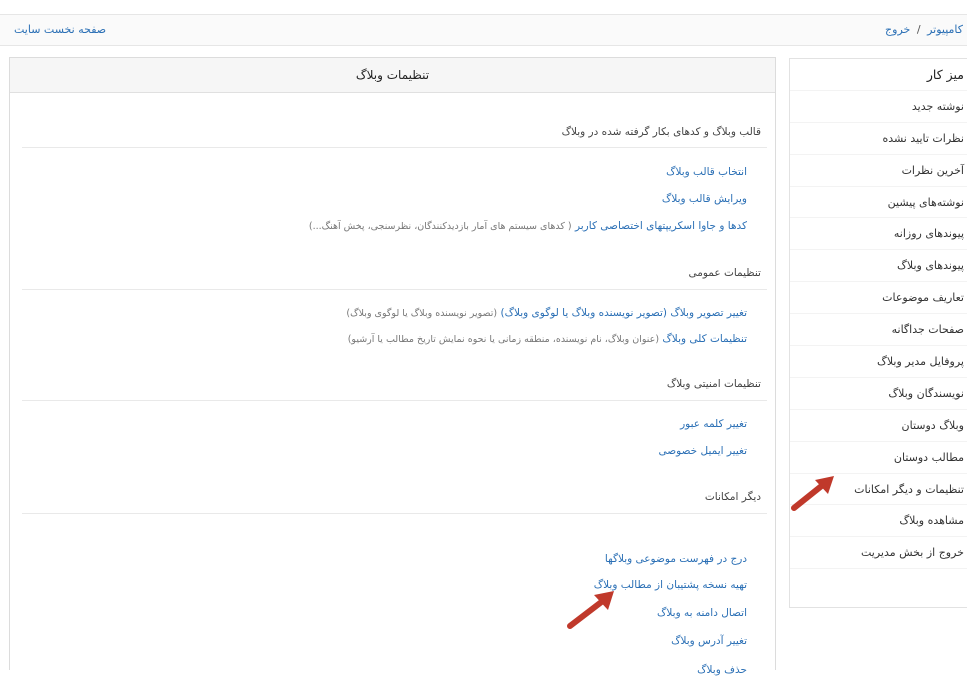  I want to click on link-delete-blog: حذف وبلاگ, so click(722, 670).